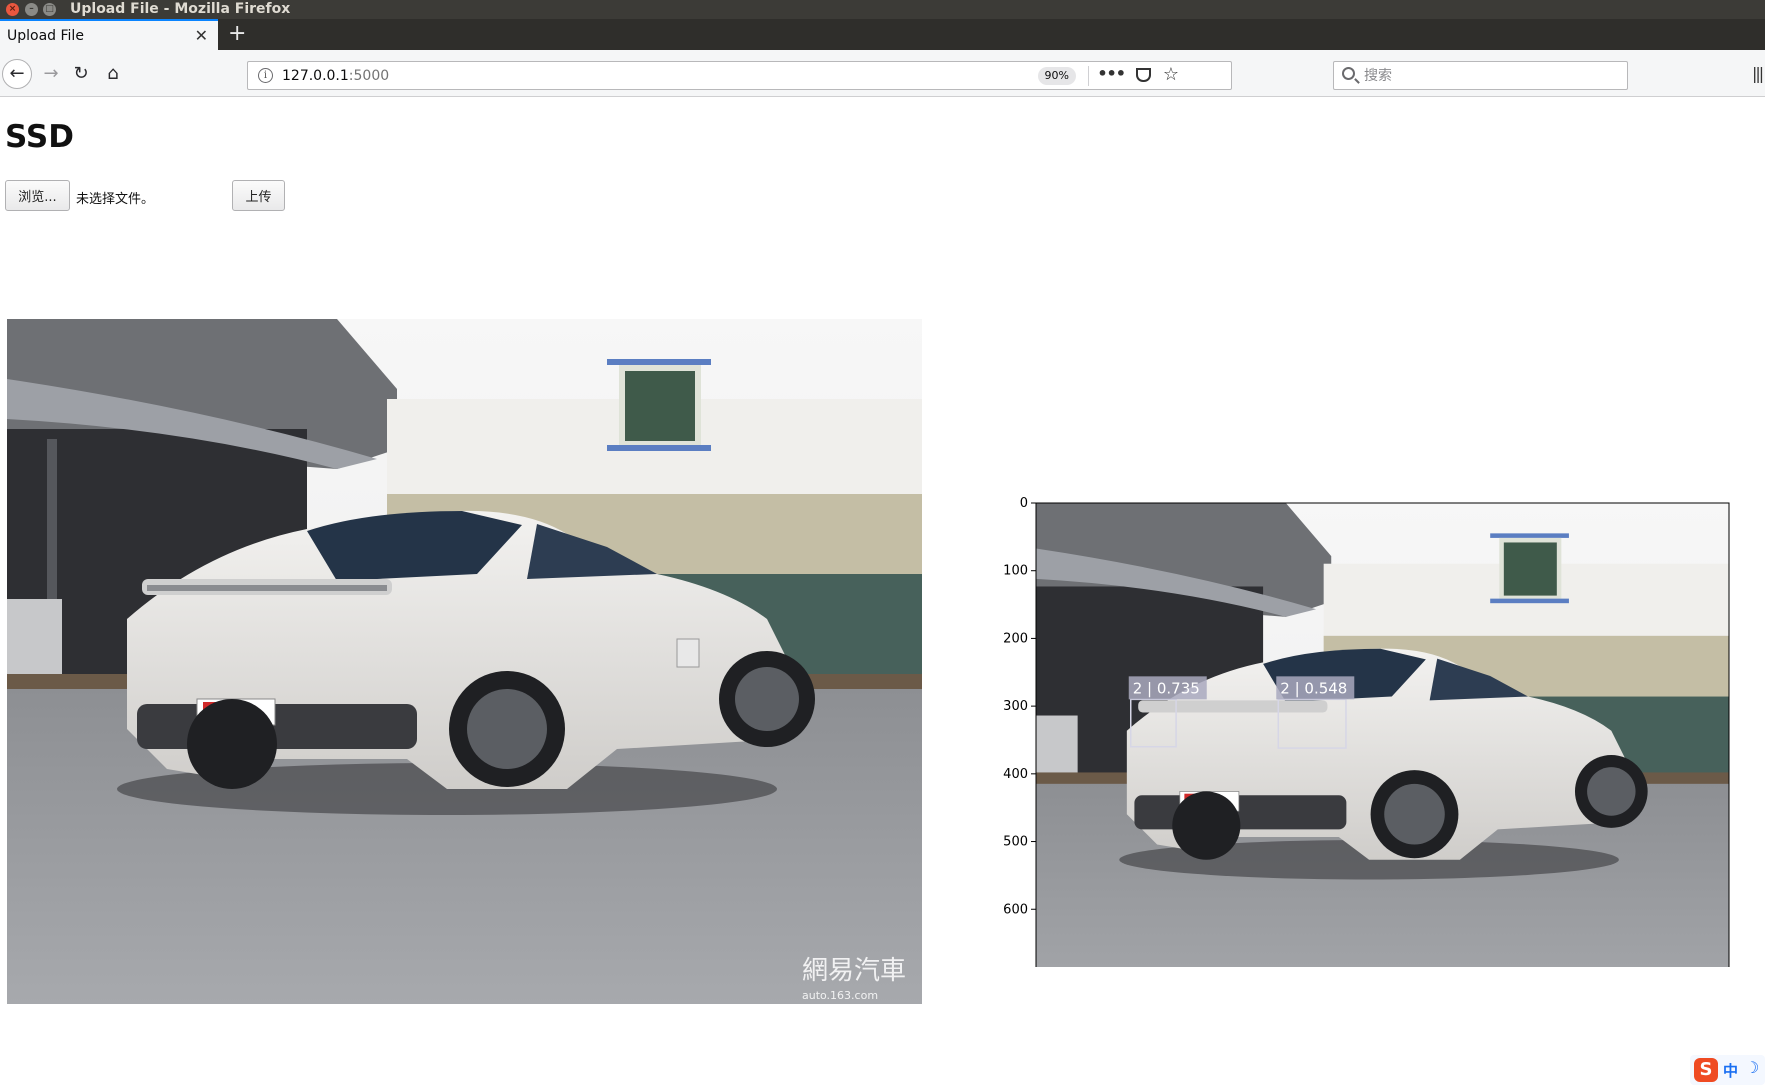 The height and width of the screenshot is (1085, 1765). What do you see at coordinates (1015, 842) in the screenshot?
I see `y-tick-label: 500` at bounding box center [1015, 842].